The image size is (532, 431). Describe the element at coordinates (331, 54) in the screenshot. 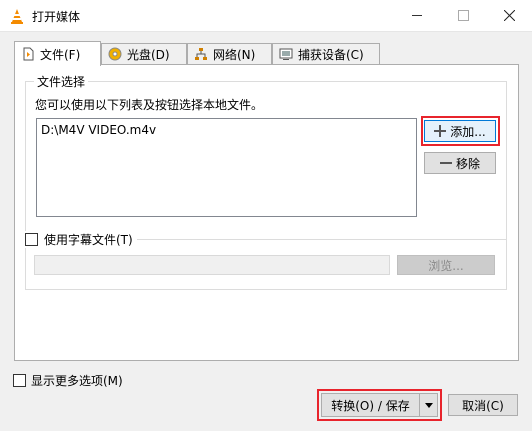

I see `tab-capture-label: 捕获设备(C)` at that location.